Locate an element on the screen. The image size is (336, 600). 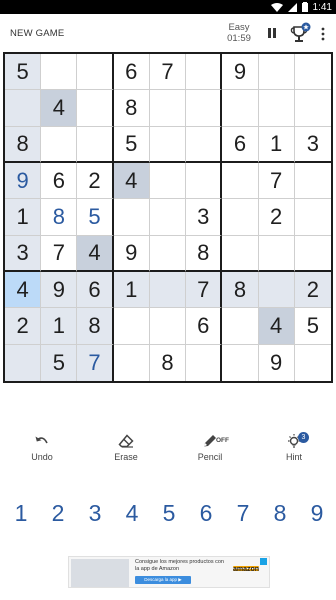
numpad-key: 8 is located at coordinates (280, 513).